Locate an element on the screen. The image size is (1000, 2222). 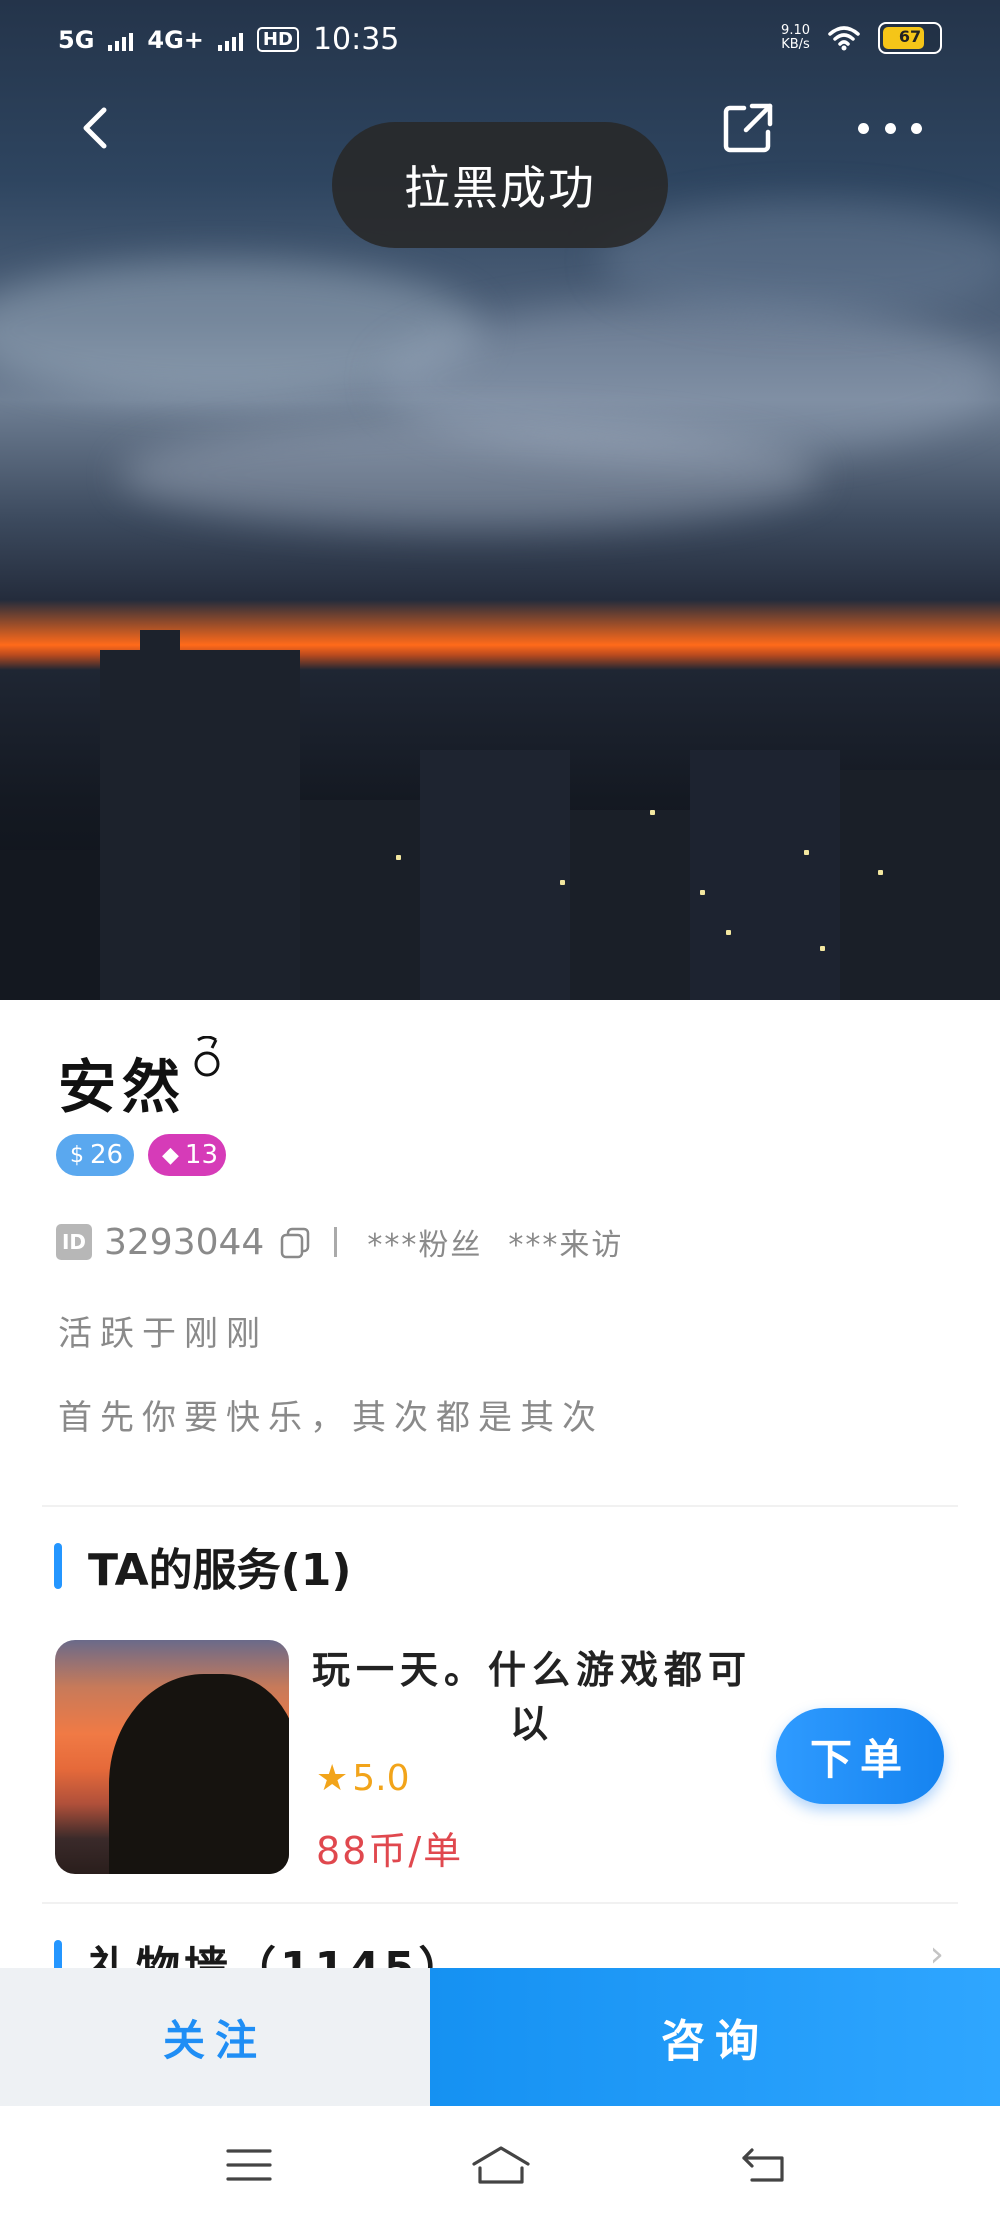
network-speed: 9.10 KB/s is located at coordinates (795, 37).